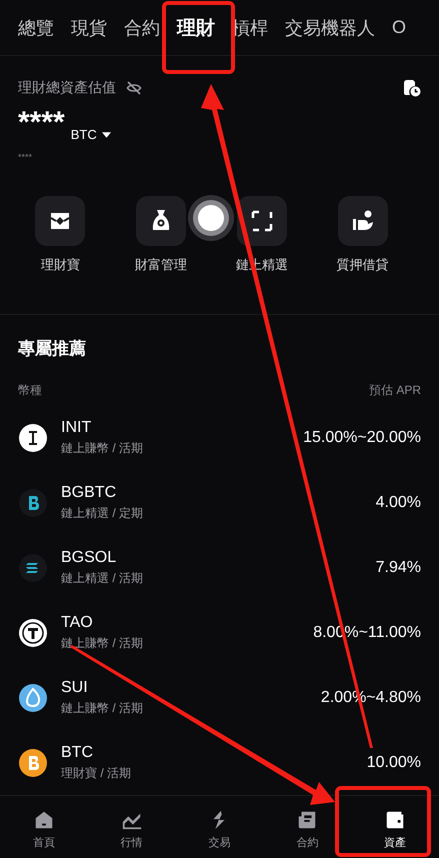  Describe the element at coordinates (175, 427) in the screenshot. I see `coin-name: INIT` at that location.